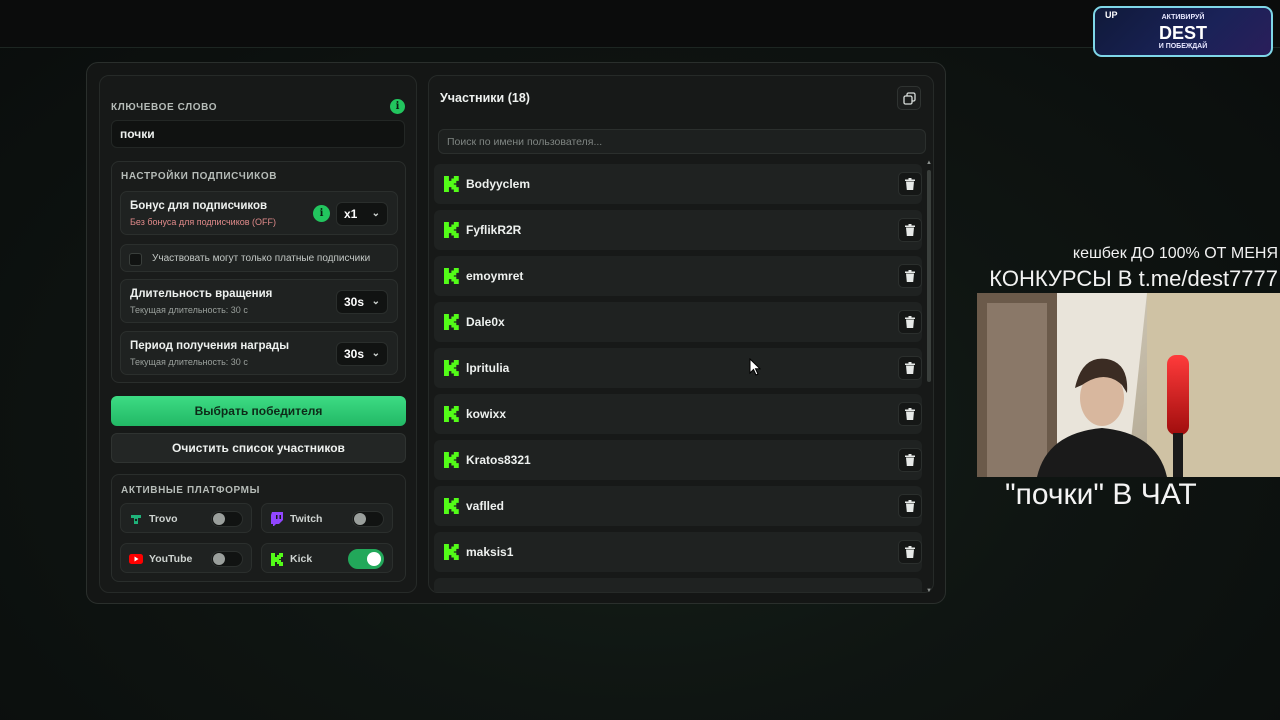 The height and width of the screenshot is (720, 1280). I want to click on youtube-icon, so click(136, 559).